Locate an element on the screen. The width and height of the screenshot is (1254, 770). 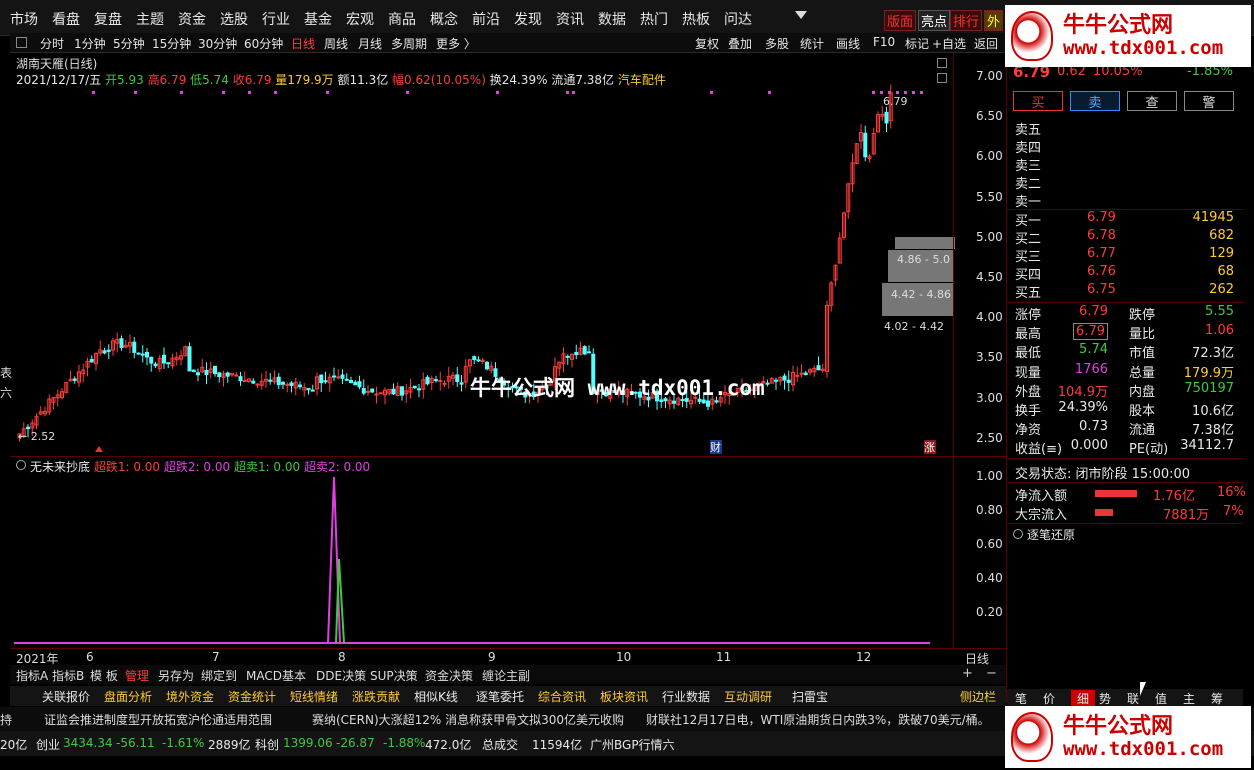
news-item: 财联社12月17日电，WTI原油期货日内跌3%，跌破70美元/桶。 is located at coordinates (818, 719).